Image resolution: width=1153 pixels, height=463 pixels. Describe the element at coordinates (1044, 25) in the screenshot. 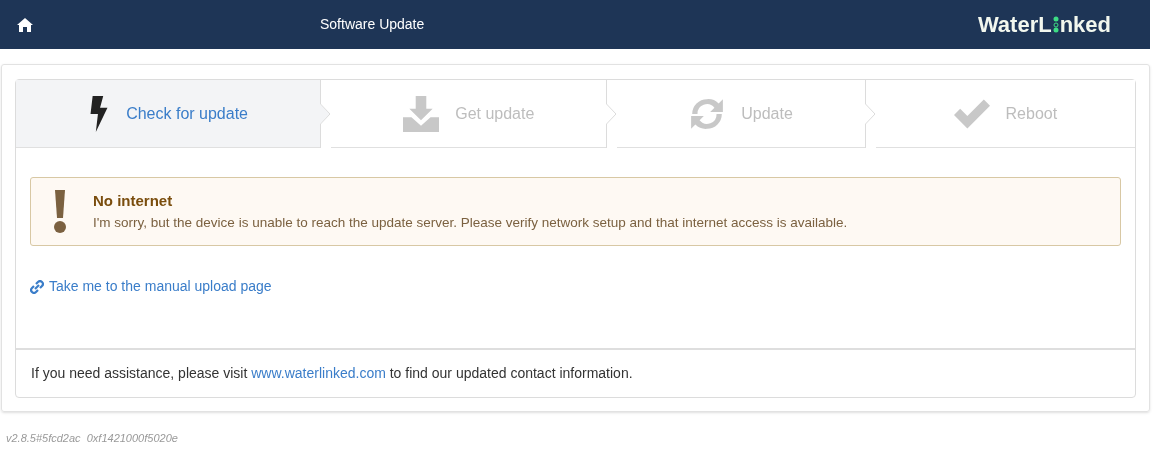

I see `logo: WaterL nked` at that location.